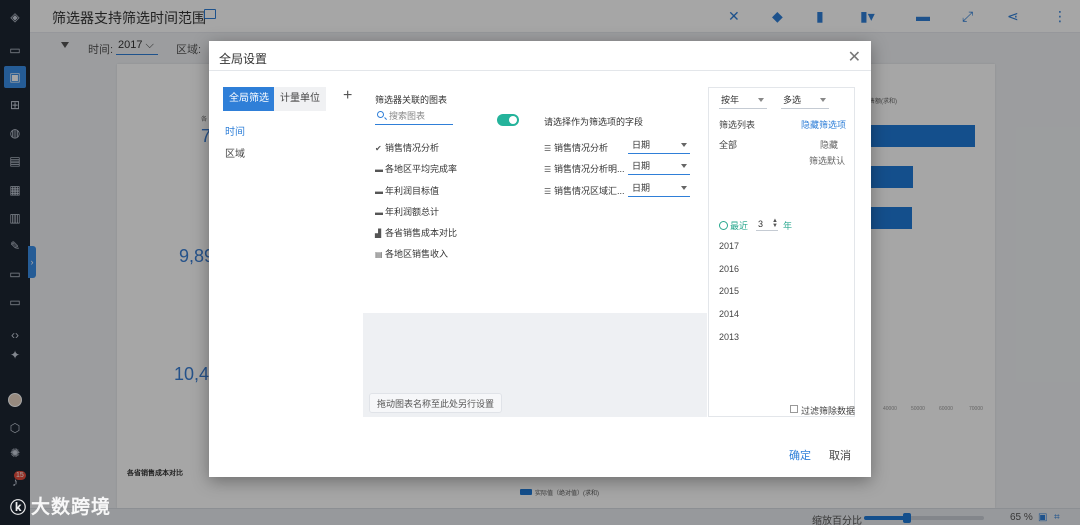 This screenshot has height=525, width=1080. What do you see at coordinates (540, 56) in the screenshot?
I see `dialog-header: 全局设置 ✕` at bounding box center [540, 56].